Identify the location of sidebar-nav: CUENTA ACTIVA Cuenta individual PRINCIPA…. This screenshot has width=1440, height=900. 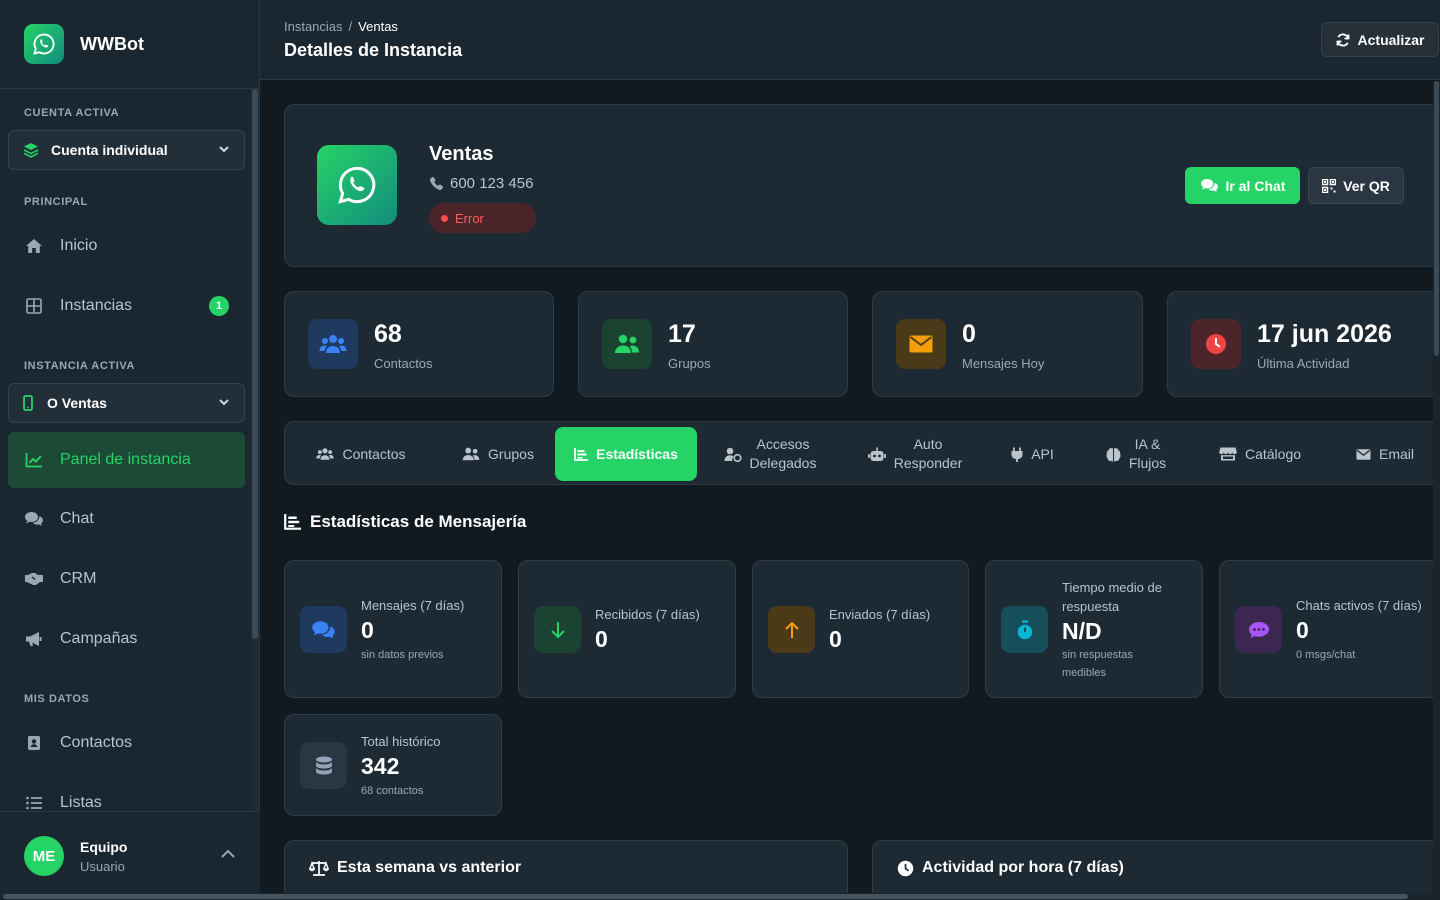
(126, 450).